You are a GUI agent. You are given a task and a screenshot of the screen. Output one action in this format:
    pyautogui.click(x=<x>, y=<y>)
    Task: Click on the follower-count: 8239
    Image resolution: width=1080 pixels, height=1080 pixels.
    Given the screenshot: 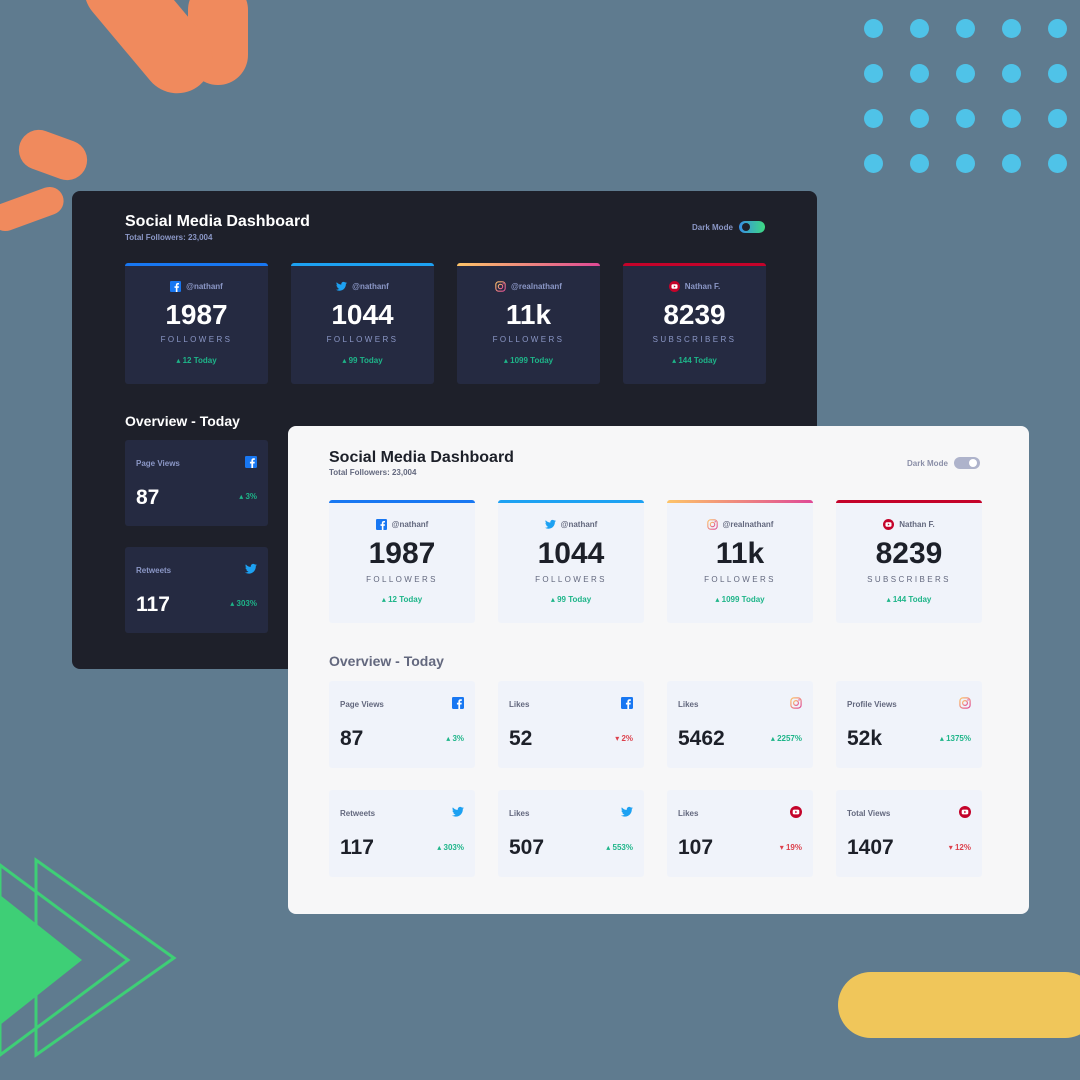 What is the action you would take?
    pyautogui.click(x=694, y=314)
    